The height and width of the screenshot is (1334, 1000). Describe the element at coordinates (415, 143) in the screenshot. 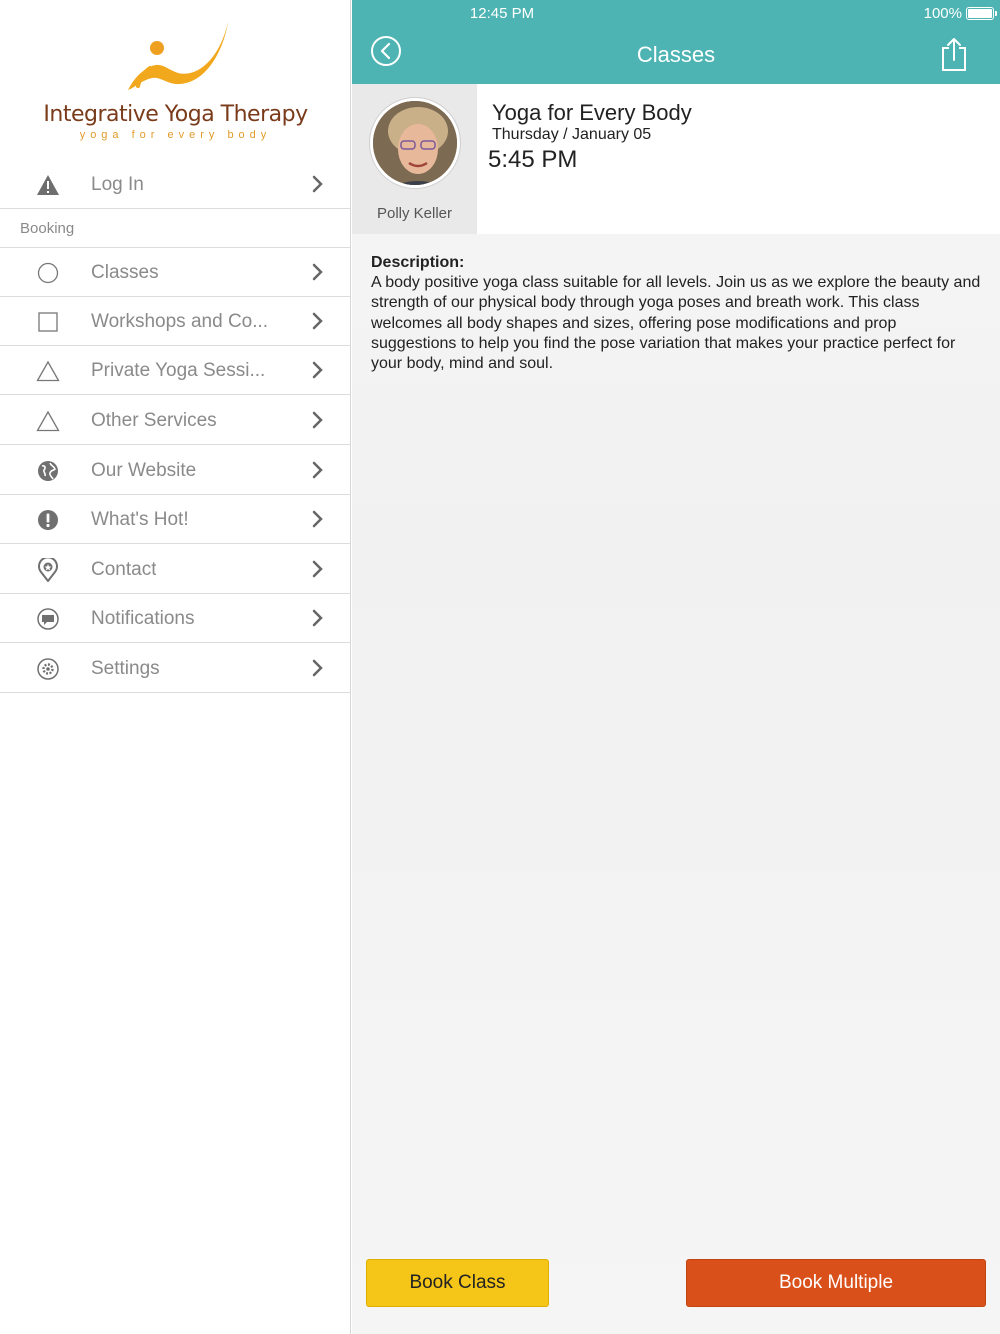

I see `avatar` at that location.